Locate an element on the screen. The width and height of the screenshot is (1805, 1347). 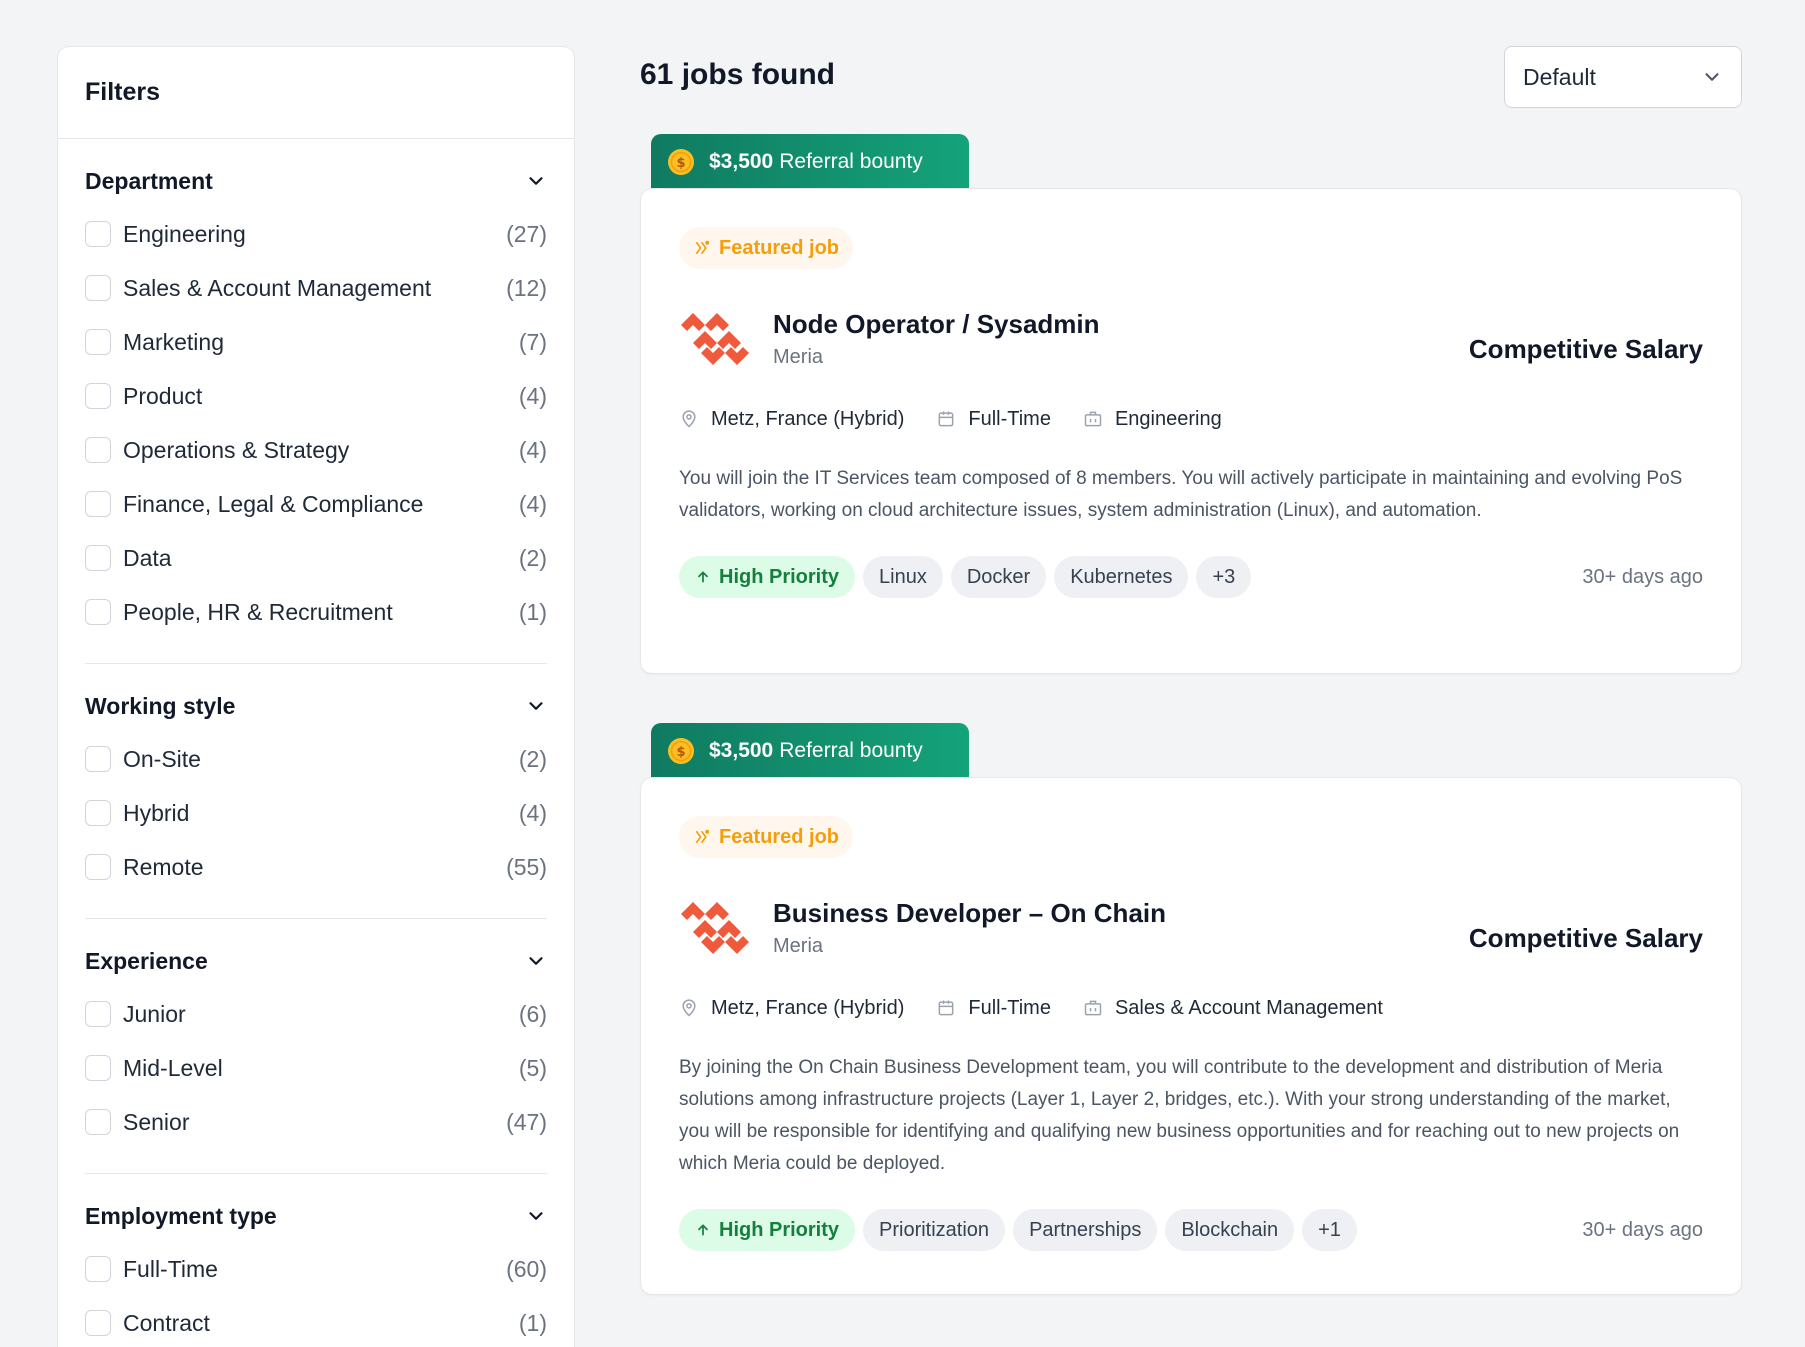
filter-option: People, HR & Recruitment (1) is located at coordinates (316, 612).